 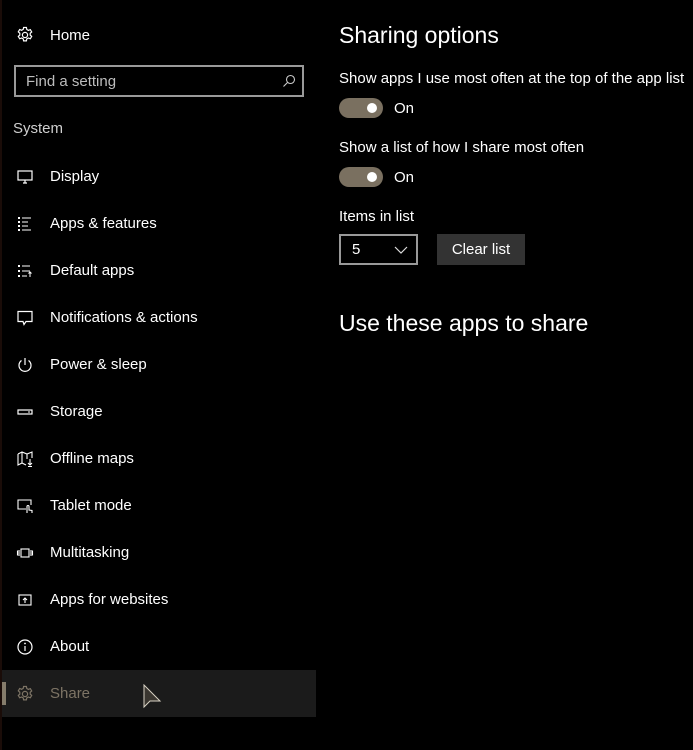 What do you see at coordinates (25, 271) in the screenshot?
I see `default-apps-icon` at bounding box center [25, 271].